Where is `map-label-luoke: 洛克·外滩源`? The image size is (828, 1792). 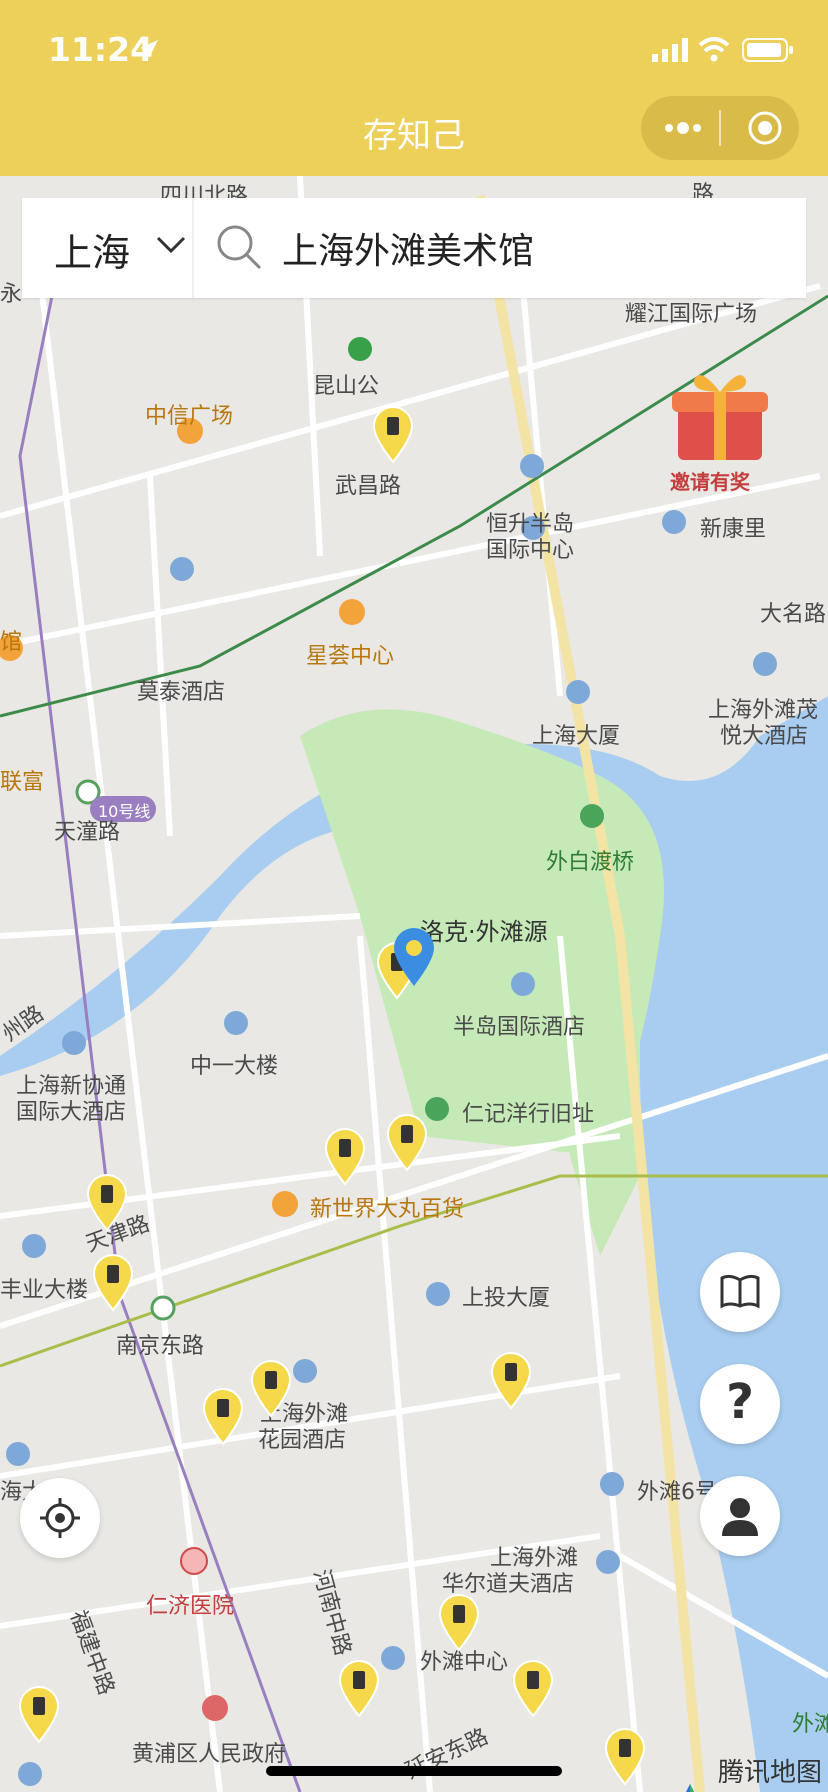
map-label-luoke: 洛克·外滩源 is located at coordinates (484, 932).